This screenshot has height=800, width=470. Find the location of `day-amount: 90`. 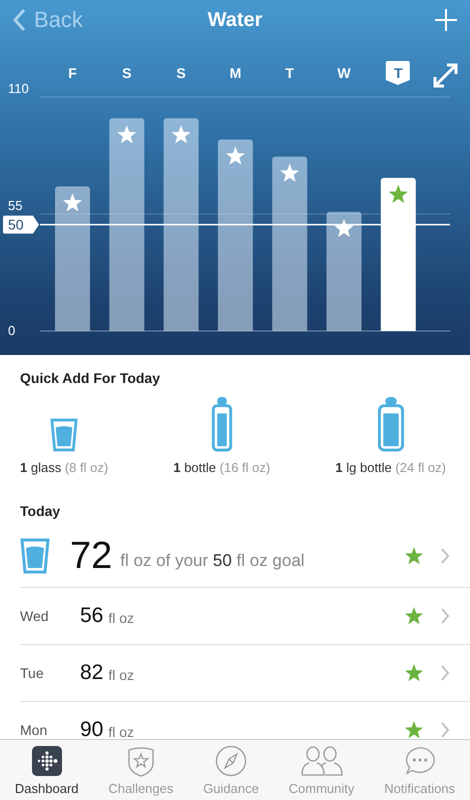

day-amount: 90 is located at coordinates (92, 728).